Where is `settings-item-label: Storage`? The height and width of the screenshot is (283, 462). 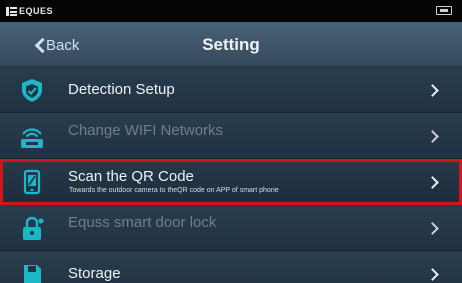
settings-item-label: Storage is located at coordinates (94, 273).